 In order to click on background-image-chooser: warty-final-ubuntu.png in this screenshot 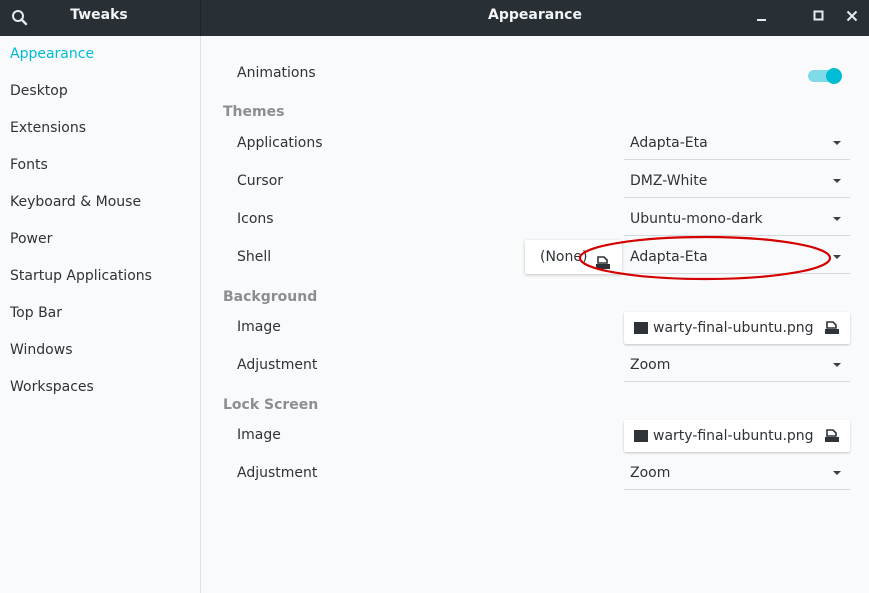, I will do `click(737, 328)`.